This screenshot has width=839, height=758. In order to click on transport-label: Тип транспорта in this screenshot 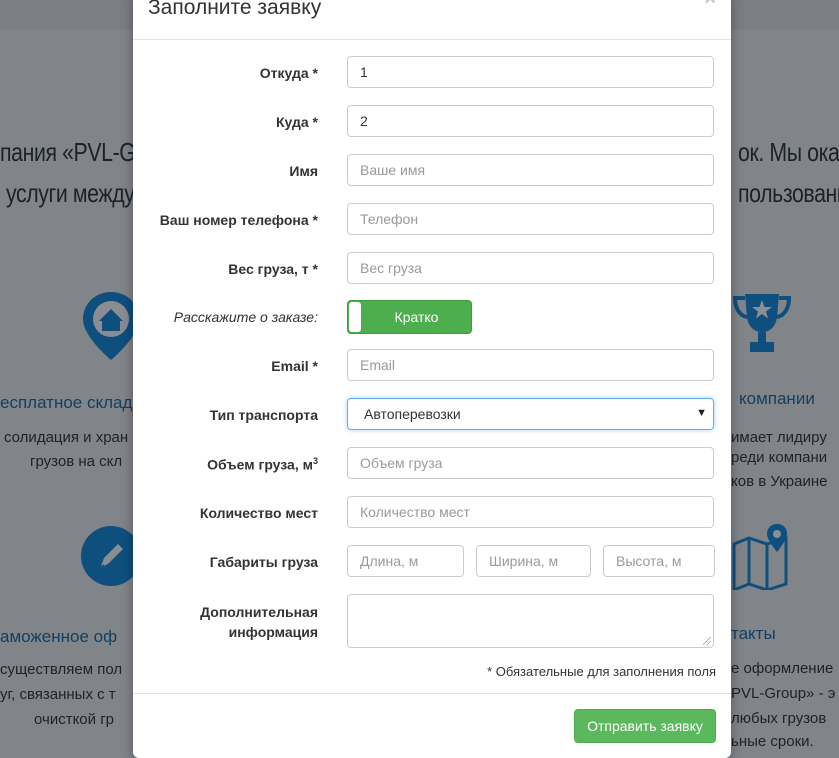, I will do `click(263, 415)`.